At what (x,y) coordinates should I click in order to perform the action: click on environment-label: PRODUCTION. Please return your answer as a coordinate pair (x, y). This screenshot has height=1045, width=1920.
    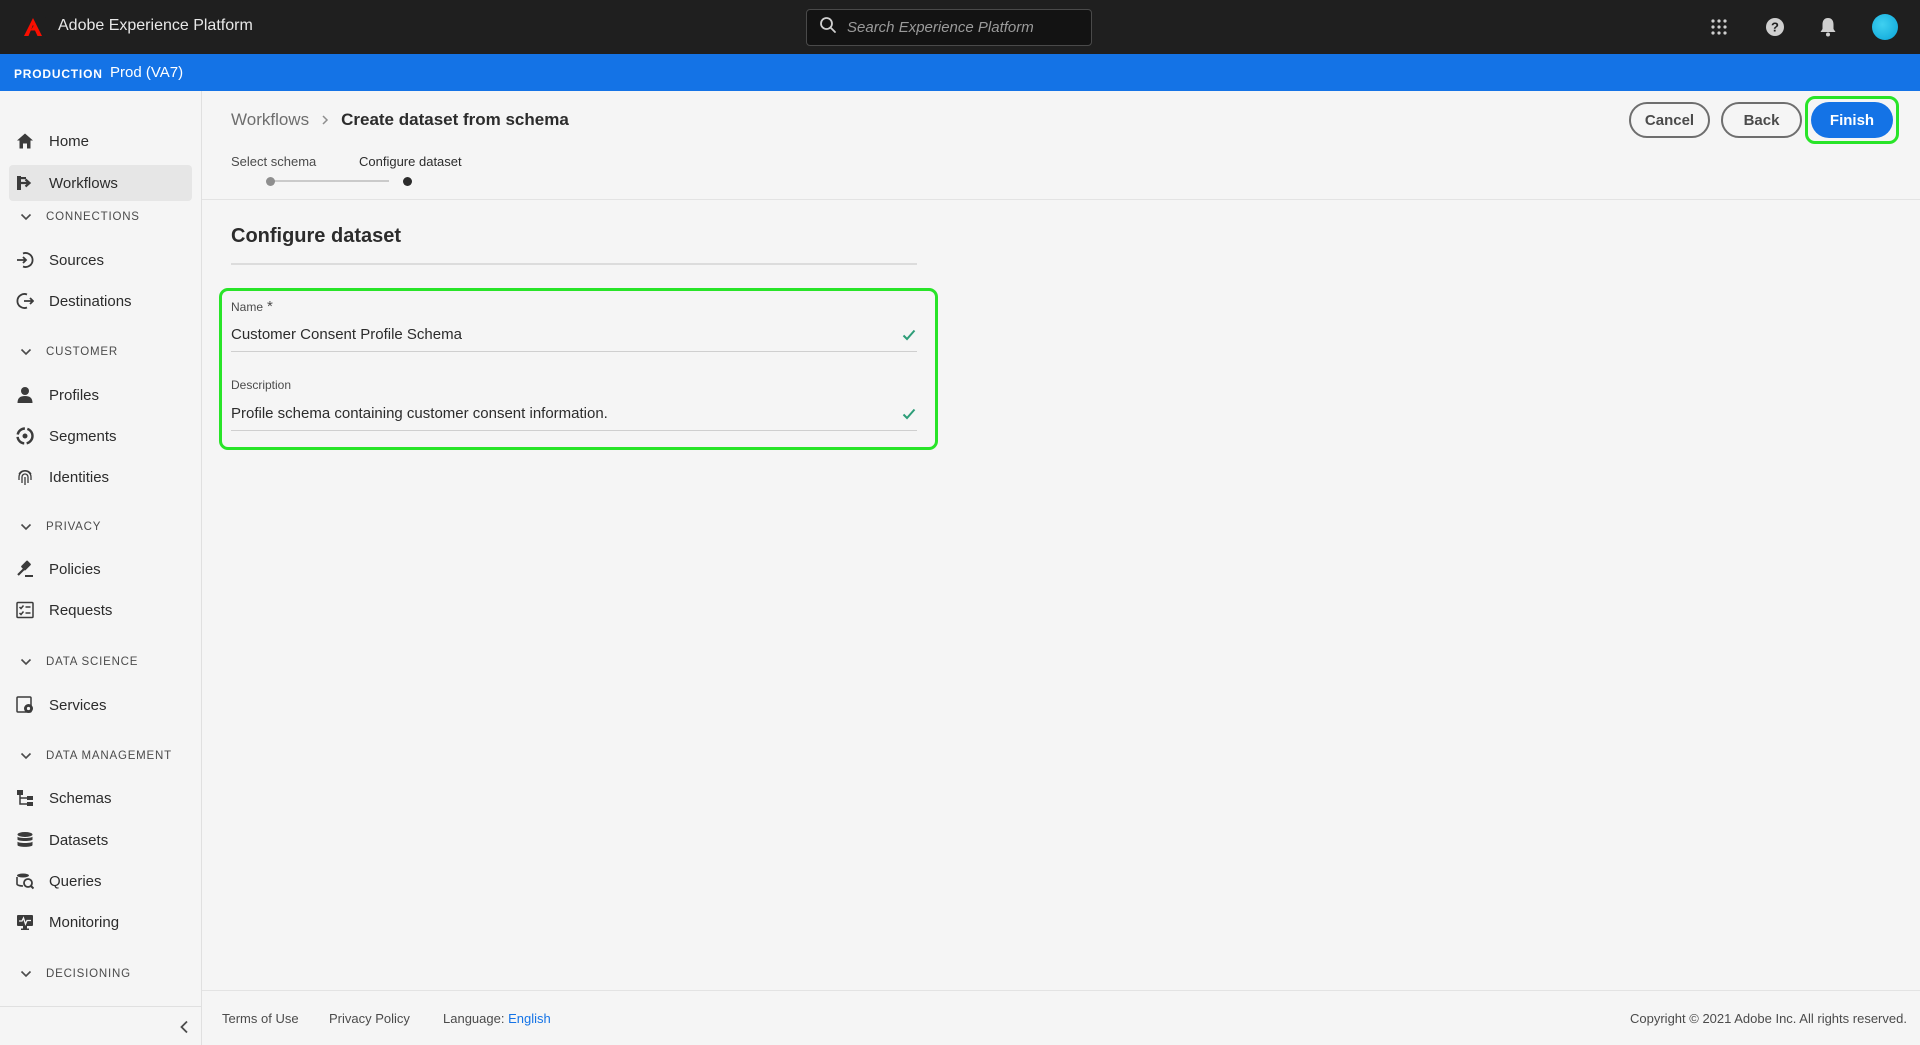
    Looking at the image, I should click on (58, 74).